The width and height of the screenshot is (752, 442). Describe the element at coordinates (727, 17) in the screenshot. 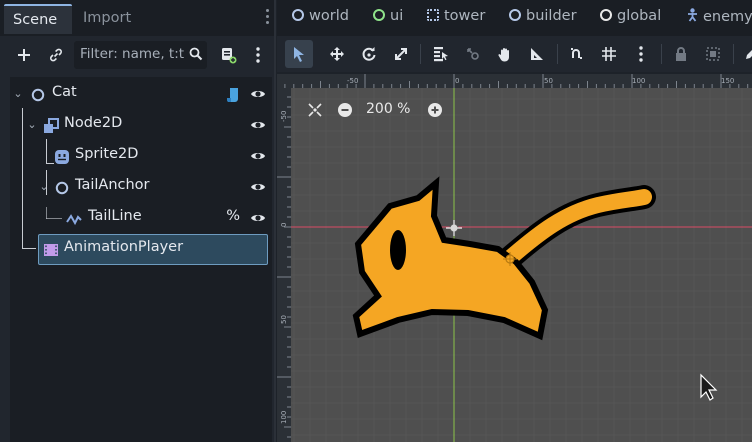

I see `scene-tab-label: enemy` at that location.